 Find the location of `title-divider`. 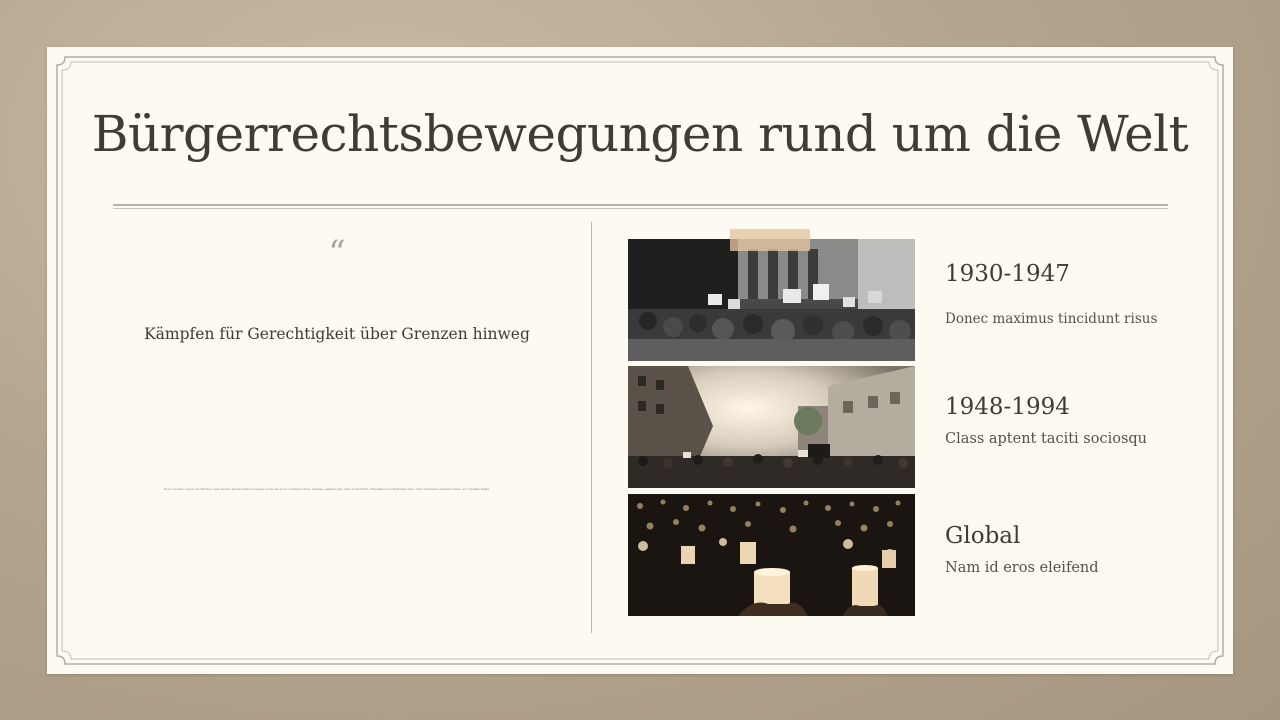

title-divider is located at coordinates (640, 205).